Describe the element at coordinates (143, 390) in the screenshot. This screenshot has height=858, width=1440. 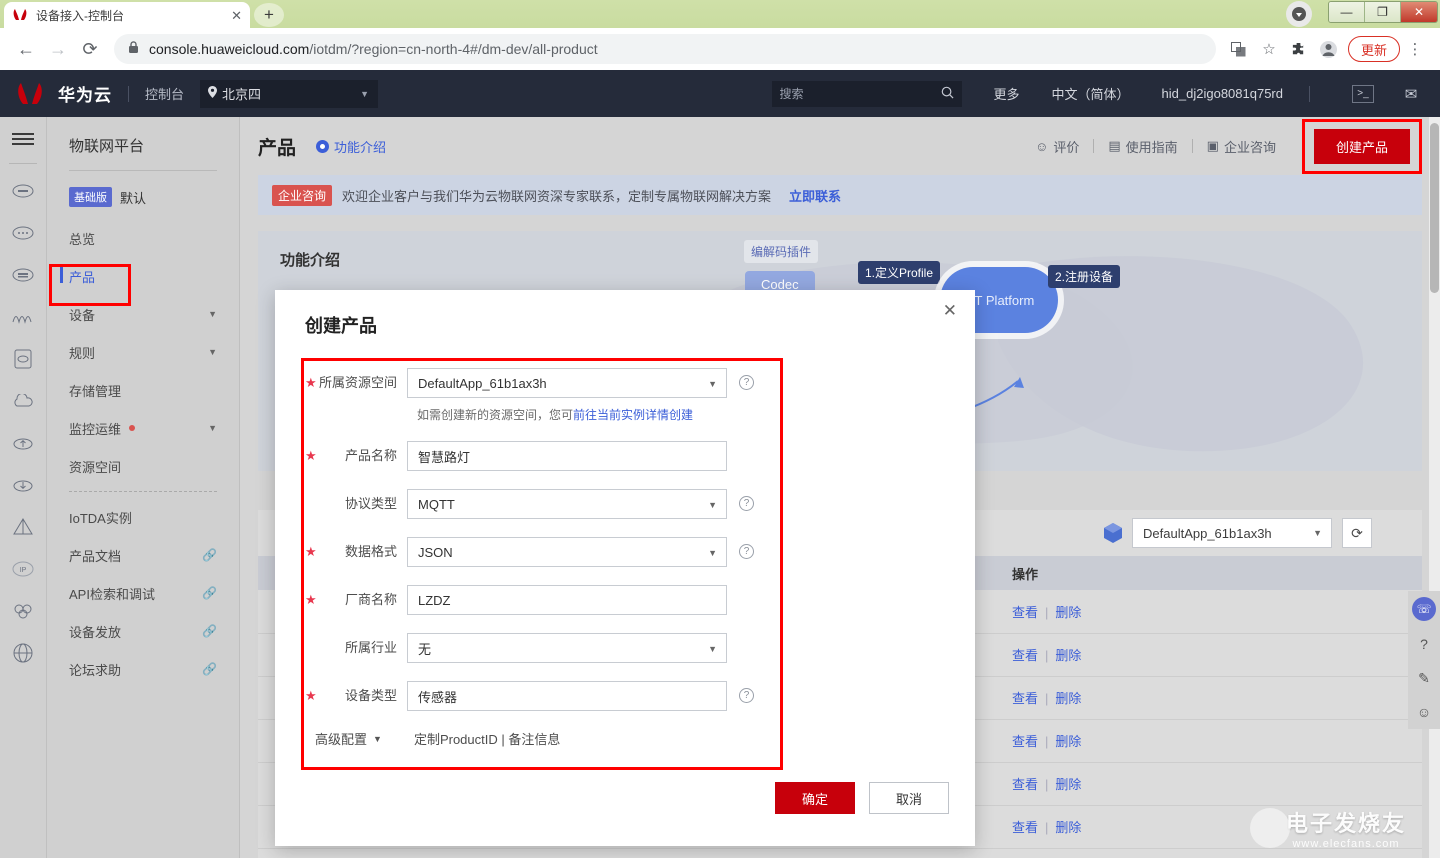
I see `sidebar-item-primary-4: 存储管理` at that location.